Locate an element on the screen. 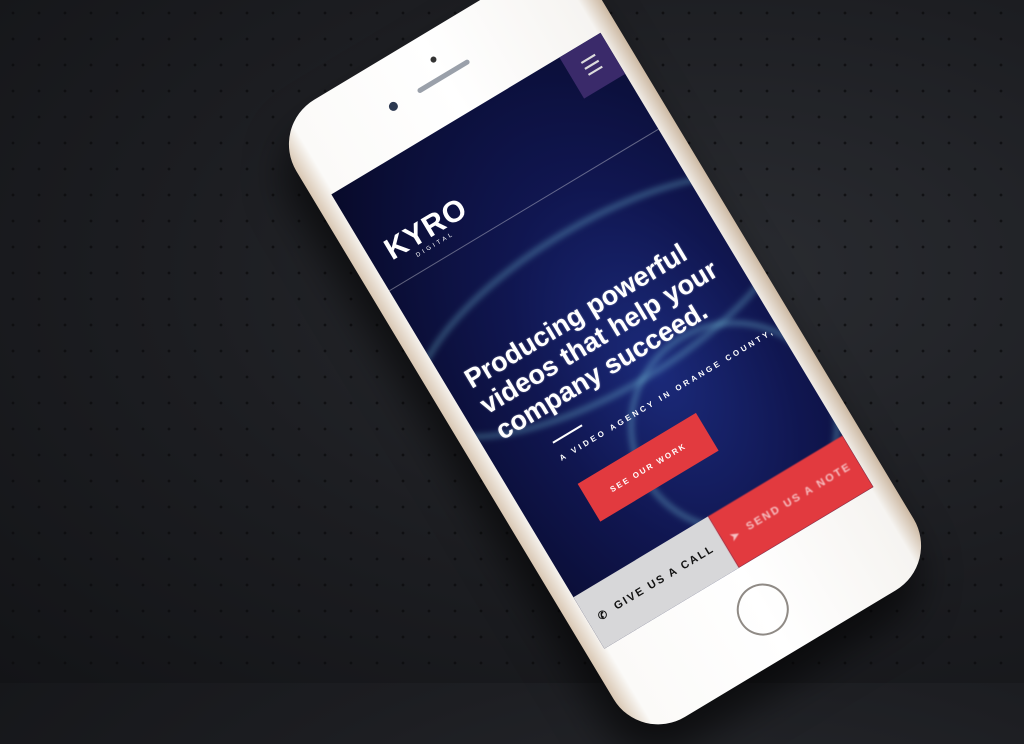  home-button is located at coordinates (763, 609).